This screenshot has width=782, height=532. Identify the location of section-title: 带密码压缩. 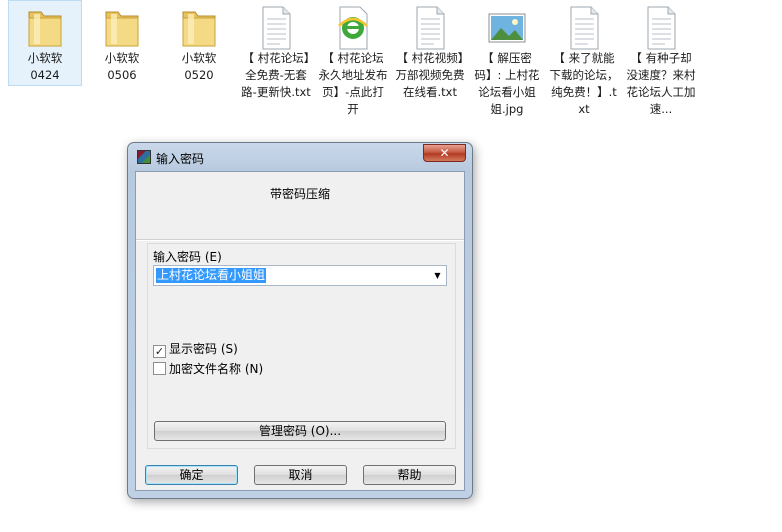
(299, 194).